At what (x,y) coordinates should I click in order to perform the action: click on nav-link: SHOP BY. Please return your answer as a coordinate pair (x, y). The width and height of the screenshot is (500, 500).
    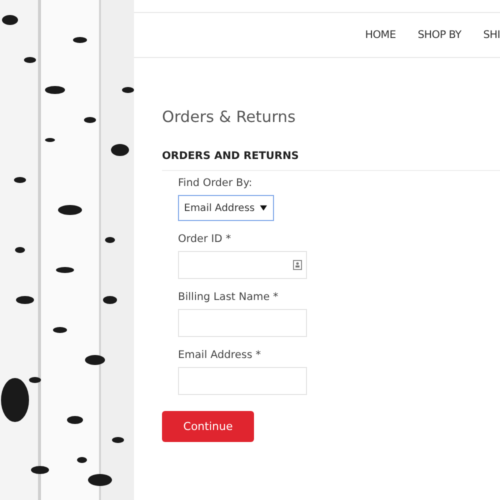
    Looking at the image, I should click on (440, 35).